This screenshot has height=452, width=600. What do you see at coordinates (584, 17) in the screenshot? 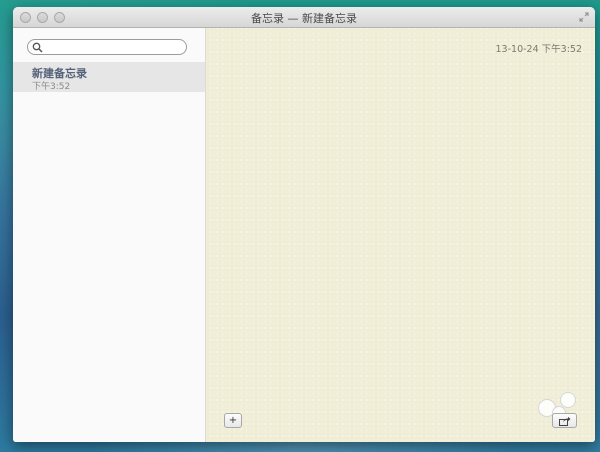
I see `fullscreen-icon` at bounding box center [584, 17].